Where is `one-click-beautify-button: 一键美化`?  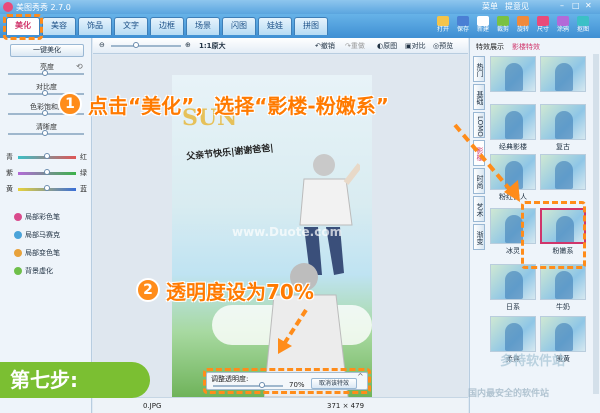
one-click-beautify-button: 一键美化 is located at coordinates (47, 50).